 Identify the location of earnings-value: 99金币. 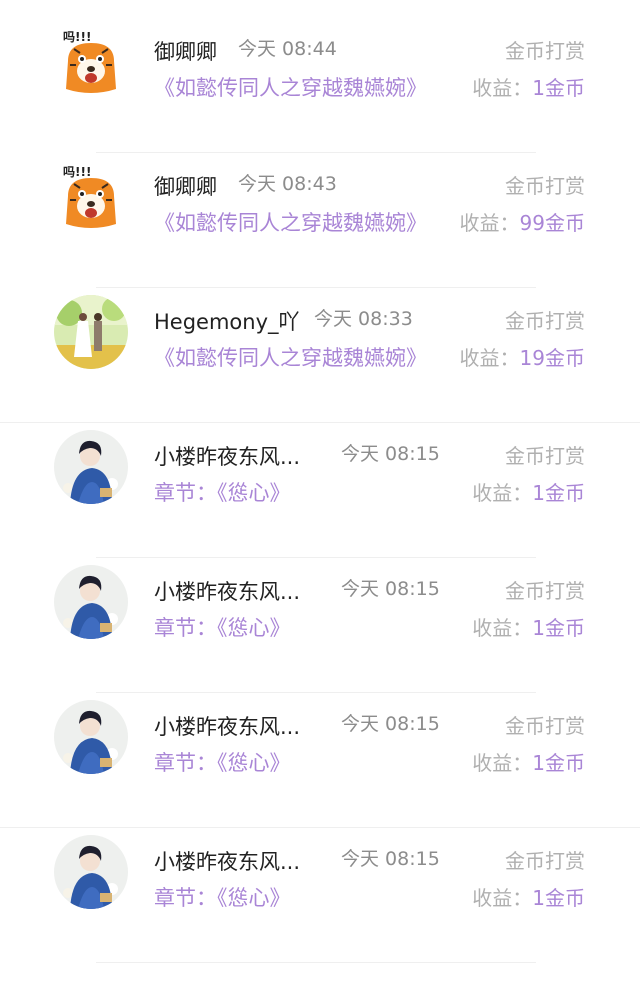
(552, 223).